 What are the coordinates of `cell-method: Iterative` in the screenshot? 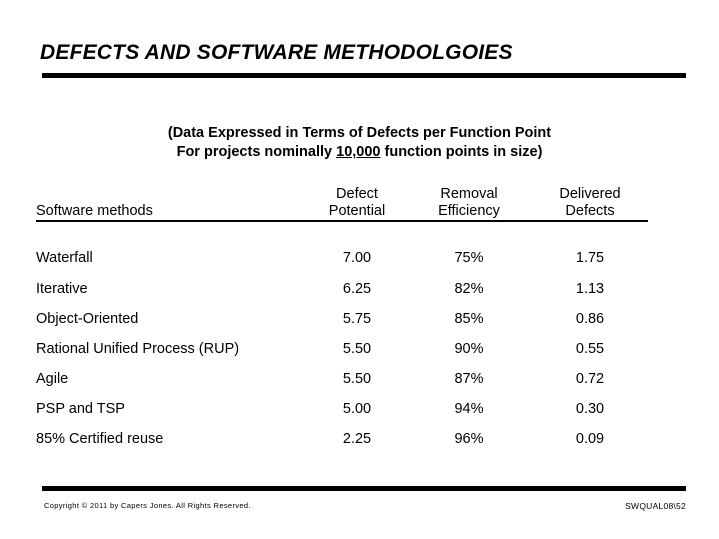 It's located at (62, 289).